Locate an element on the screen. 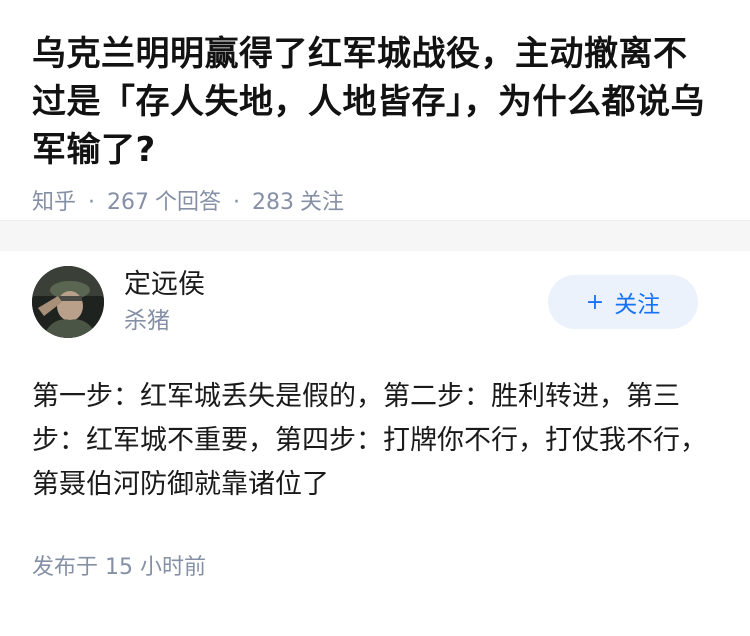 Image resolution: width=750 pixels, height=636 pixels. answer-count: 267 is located at coordinates (128, 202).